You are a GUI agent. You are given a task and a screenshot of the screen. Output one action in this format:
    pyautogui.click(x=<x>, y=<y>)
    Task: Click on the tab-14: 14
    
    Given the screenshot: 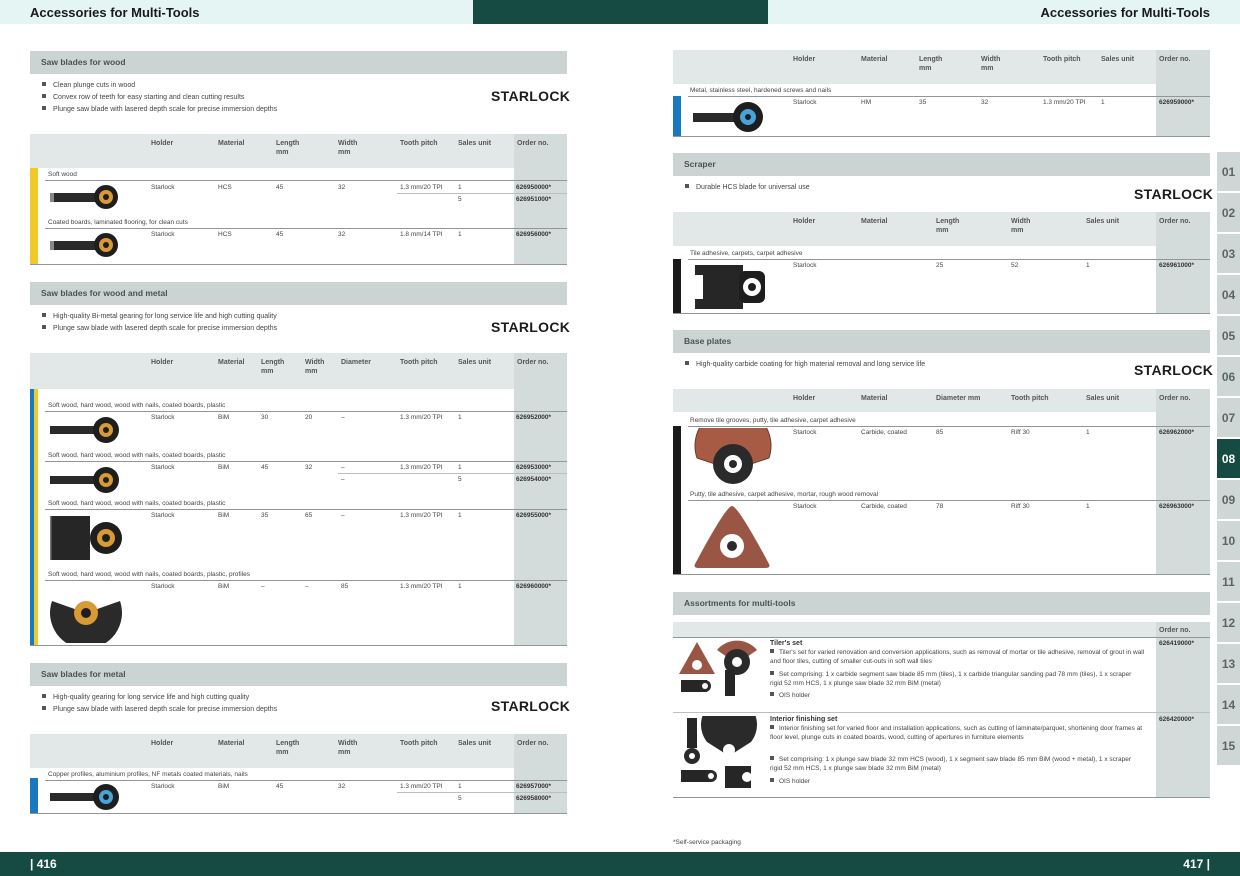 What is the action you would take?
    pyautogui.click(x=1228, y=704)
    